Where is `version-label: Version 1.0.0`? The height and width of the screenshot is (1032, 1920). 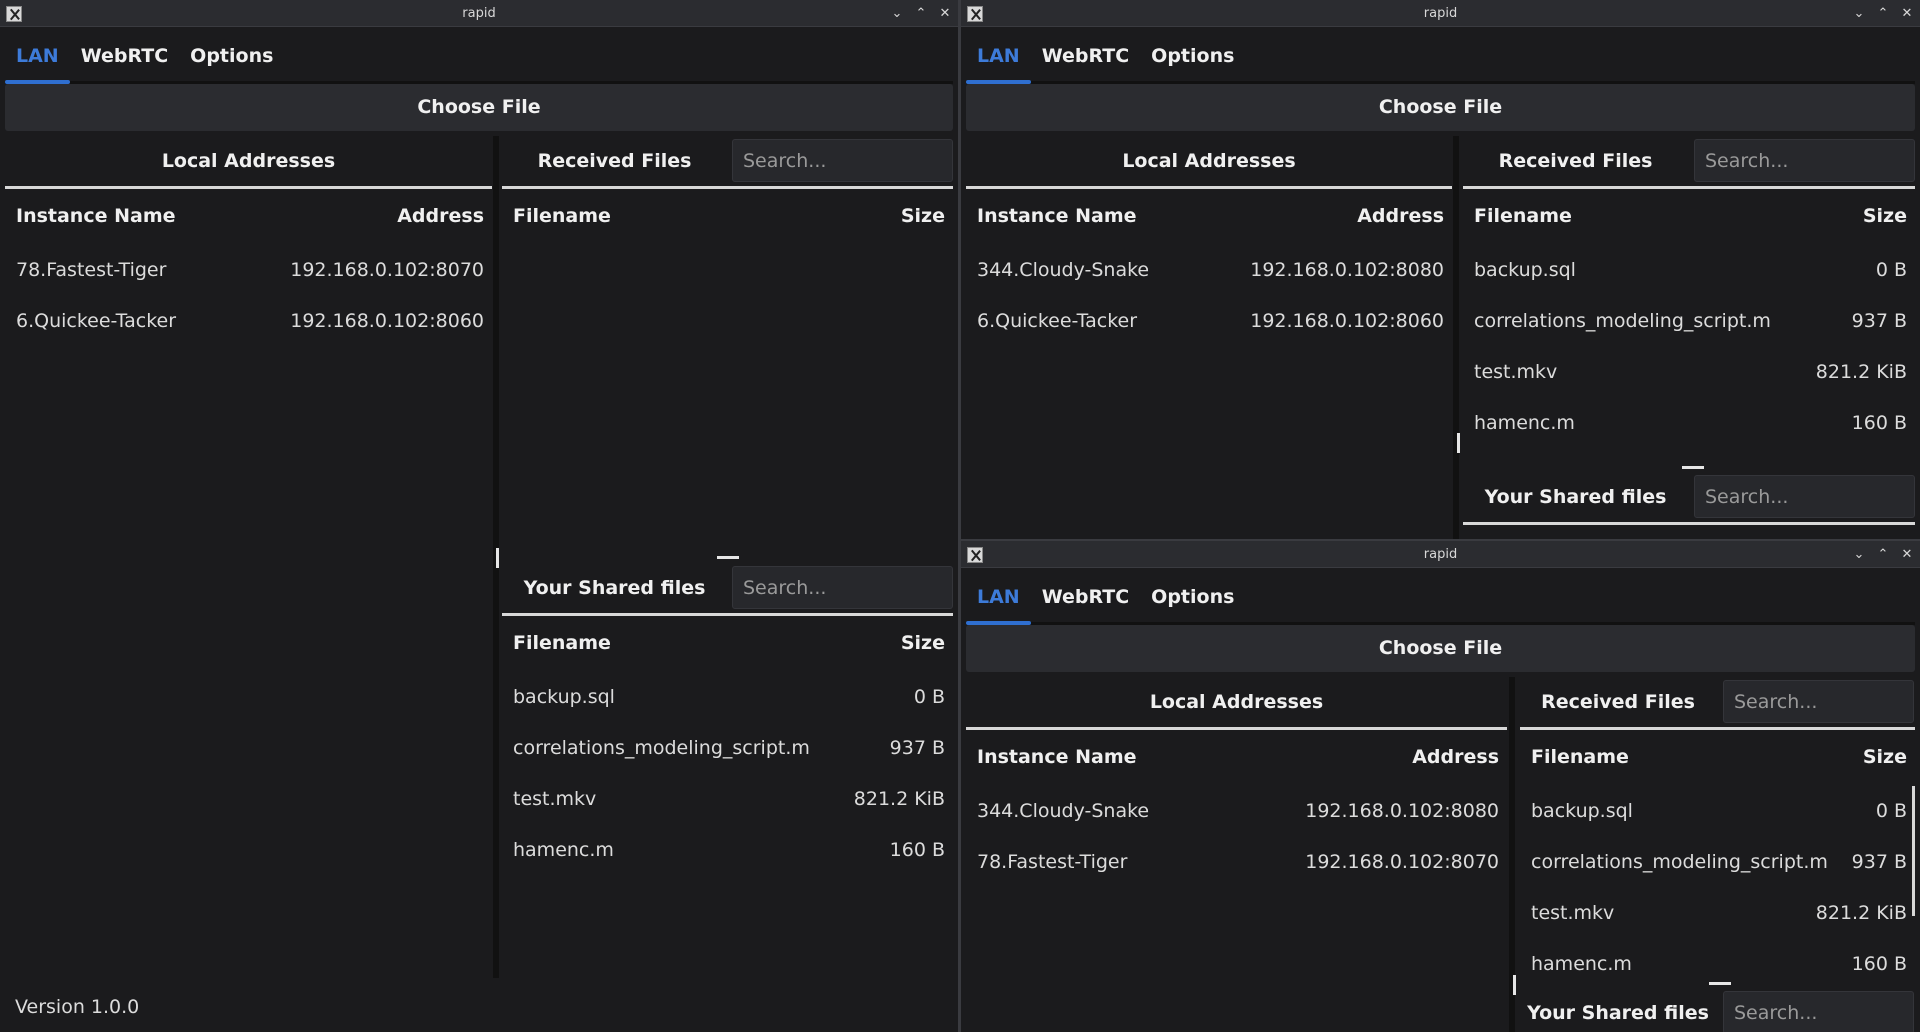 version-label: Version 1.0.0 is located at coordinates (77, 1007).